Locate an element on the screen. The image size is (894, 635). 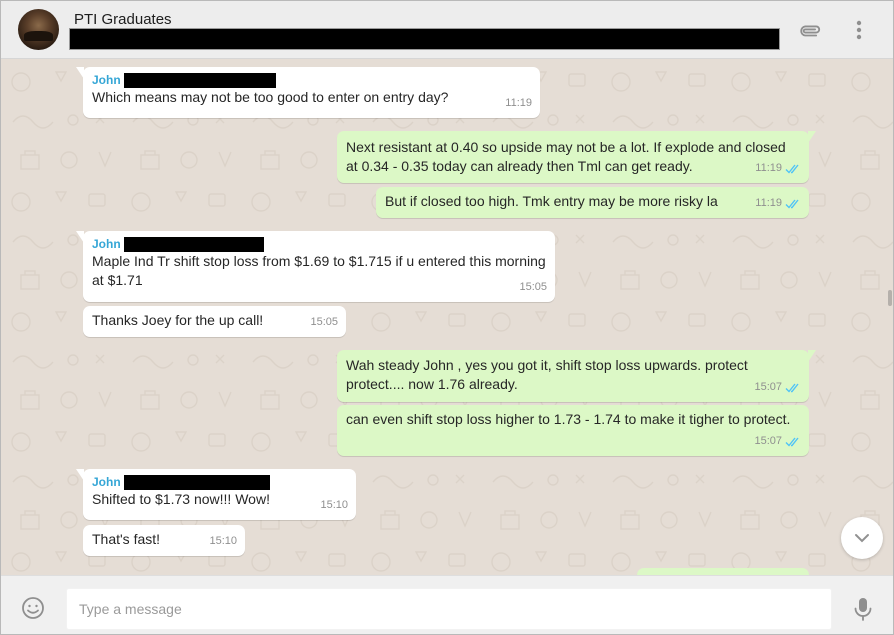
smiley-icon is located at coordinates (33, 608).